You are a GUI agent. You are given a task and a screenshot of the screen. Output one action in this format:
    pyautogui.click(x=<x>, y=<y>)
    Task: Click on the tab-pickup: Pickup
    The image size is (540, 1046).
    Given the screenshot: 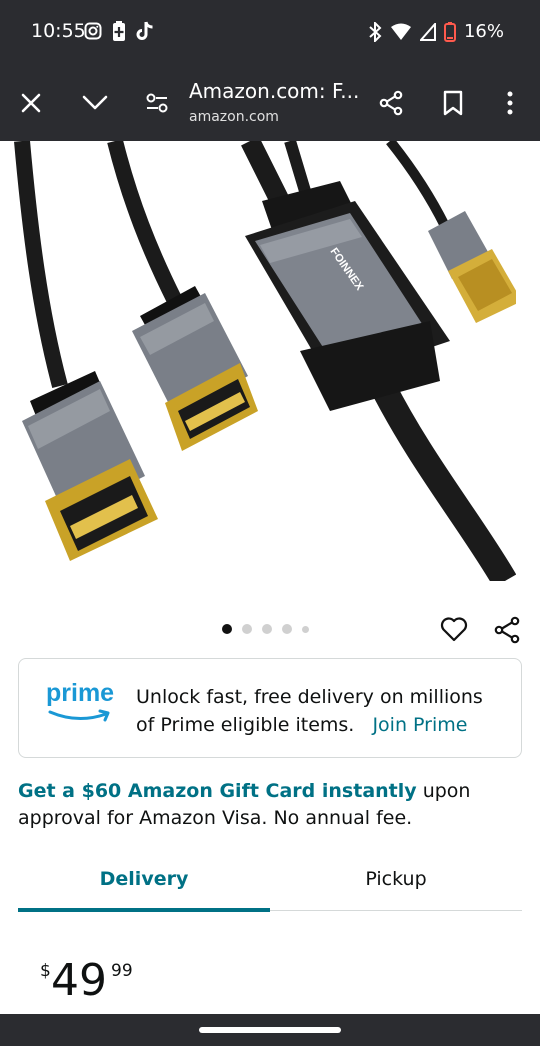 What is the action you would take?
    pyautogui.click(x=396, y=879)
    